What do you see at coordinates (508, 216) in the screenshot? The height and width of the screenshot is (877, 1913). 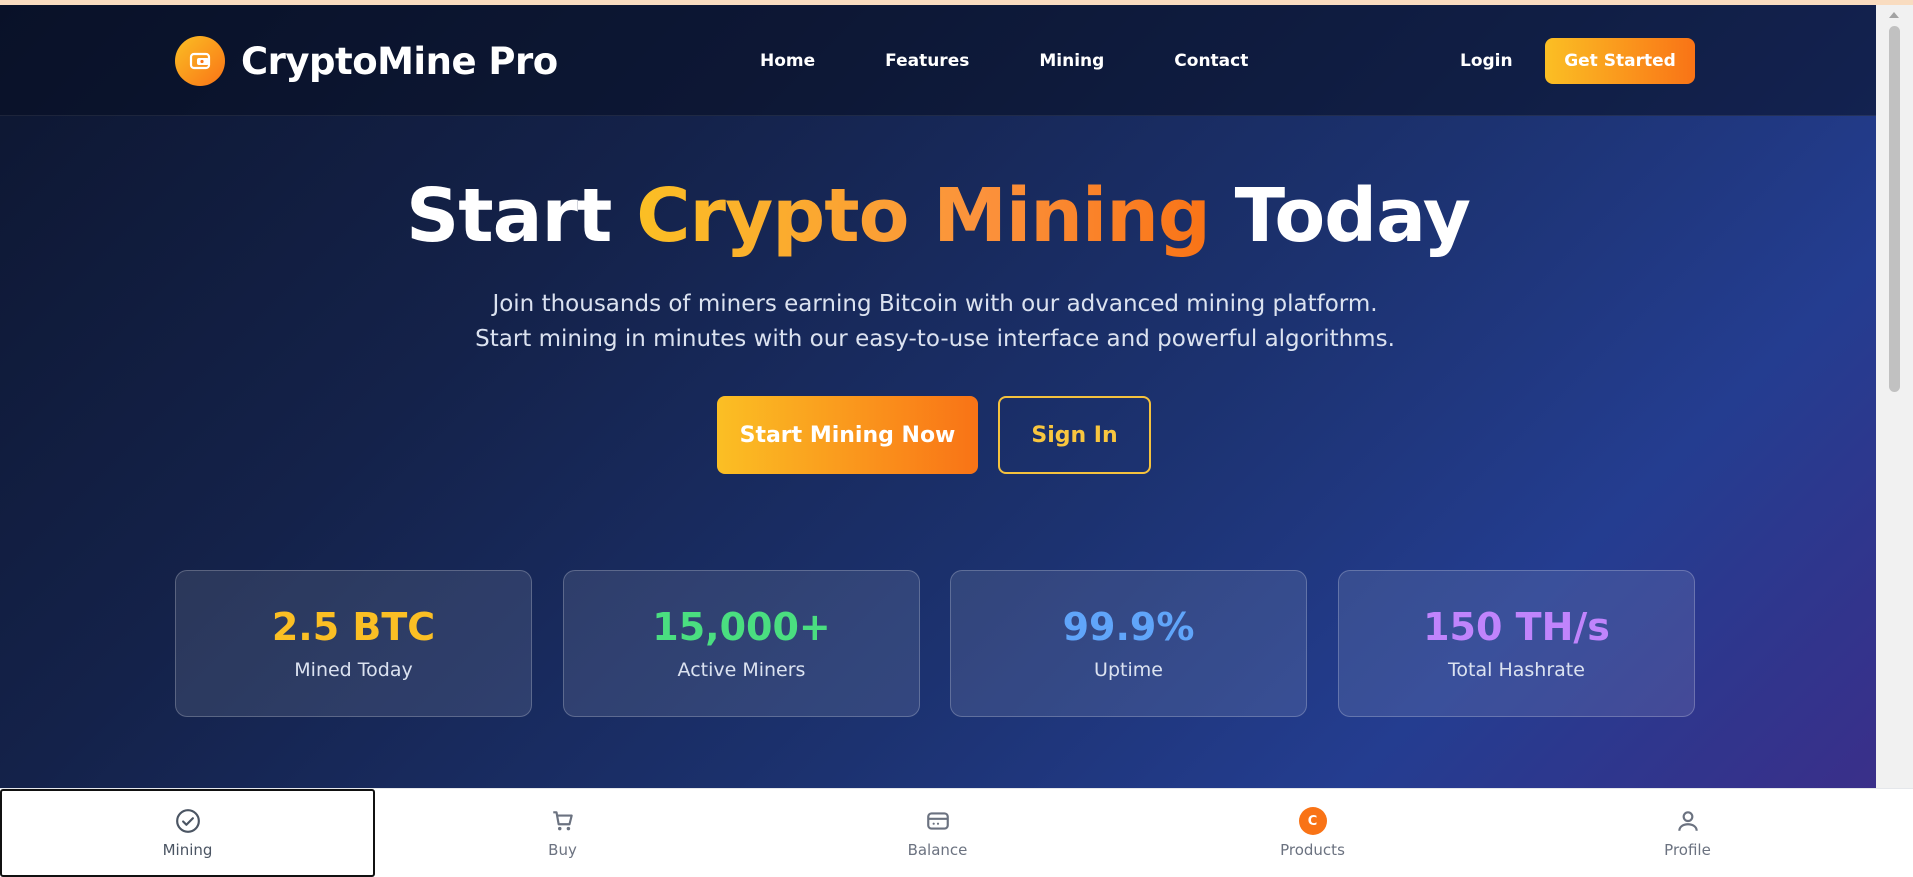 I see `hero-title-start: Start` at bounding box center [508, 216].